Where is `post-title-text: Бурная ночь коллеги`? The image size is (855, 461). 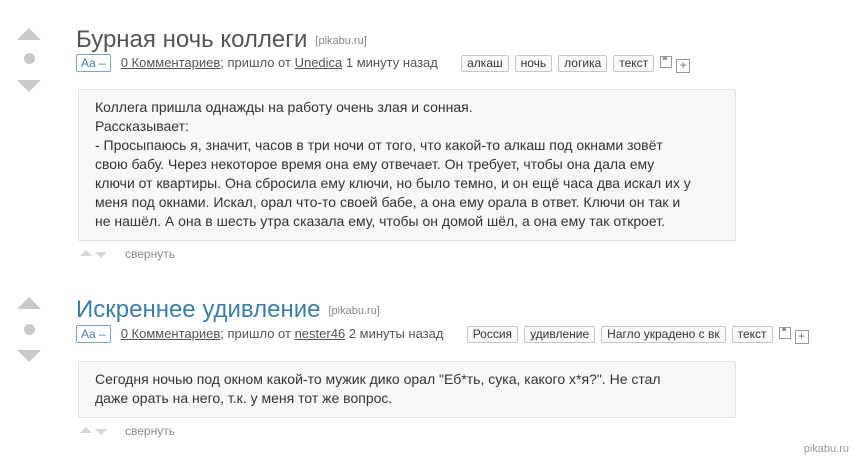
post-title-text: Бурная ночь коллеги is located at coordinates (191, 39).